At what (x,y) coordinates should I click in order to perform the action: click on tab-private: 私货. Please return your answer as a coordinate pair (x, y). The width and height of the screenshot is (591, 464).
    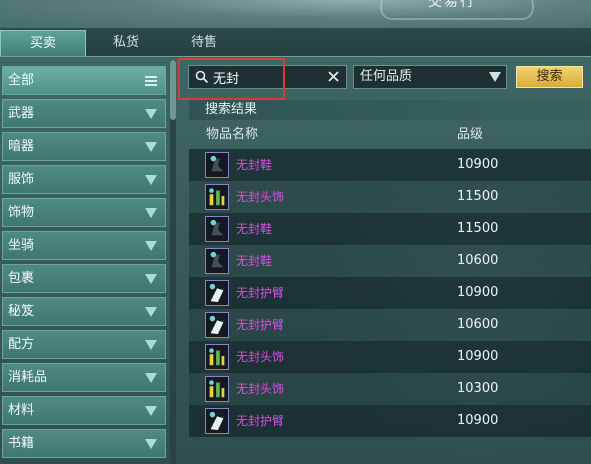
    Looking at the image, I should click on (126, 42).